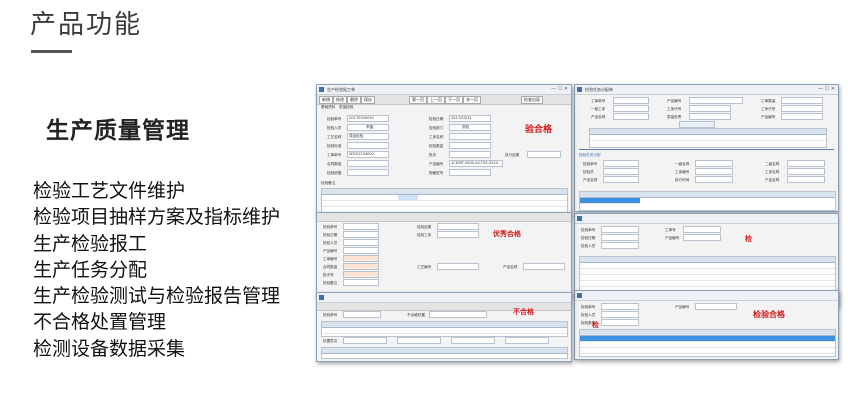 The width and height of the screenshot is (848, 419). What do you see at coordinates (472, 100) in the screenshot?
I see `toolbar-button: 末一页` at bounding box center [472, 100].